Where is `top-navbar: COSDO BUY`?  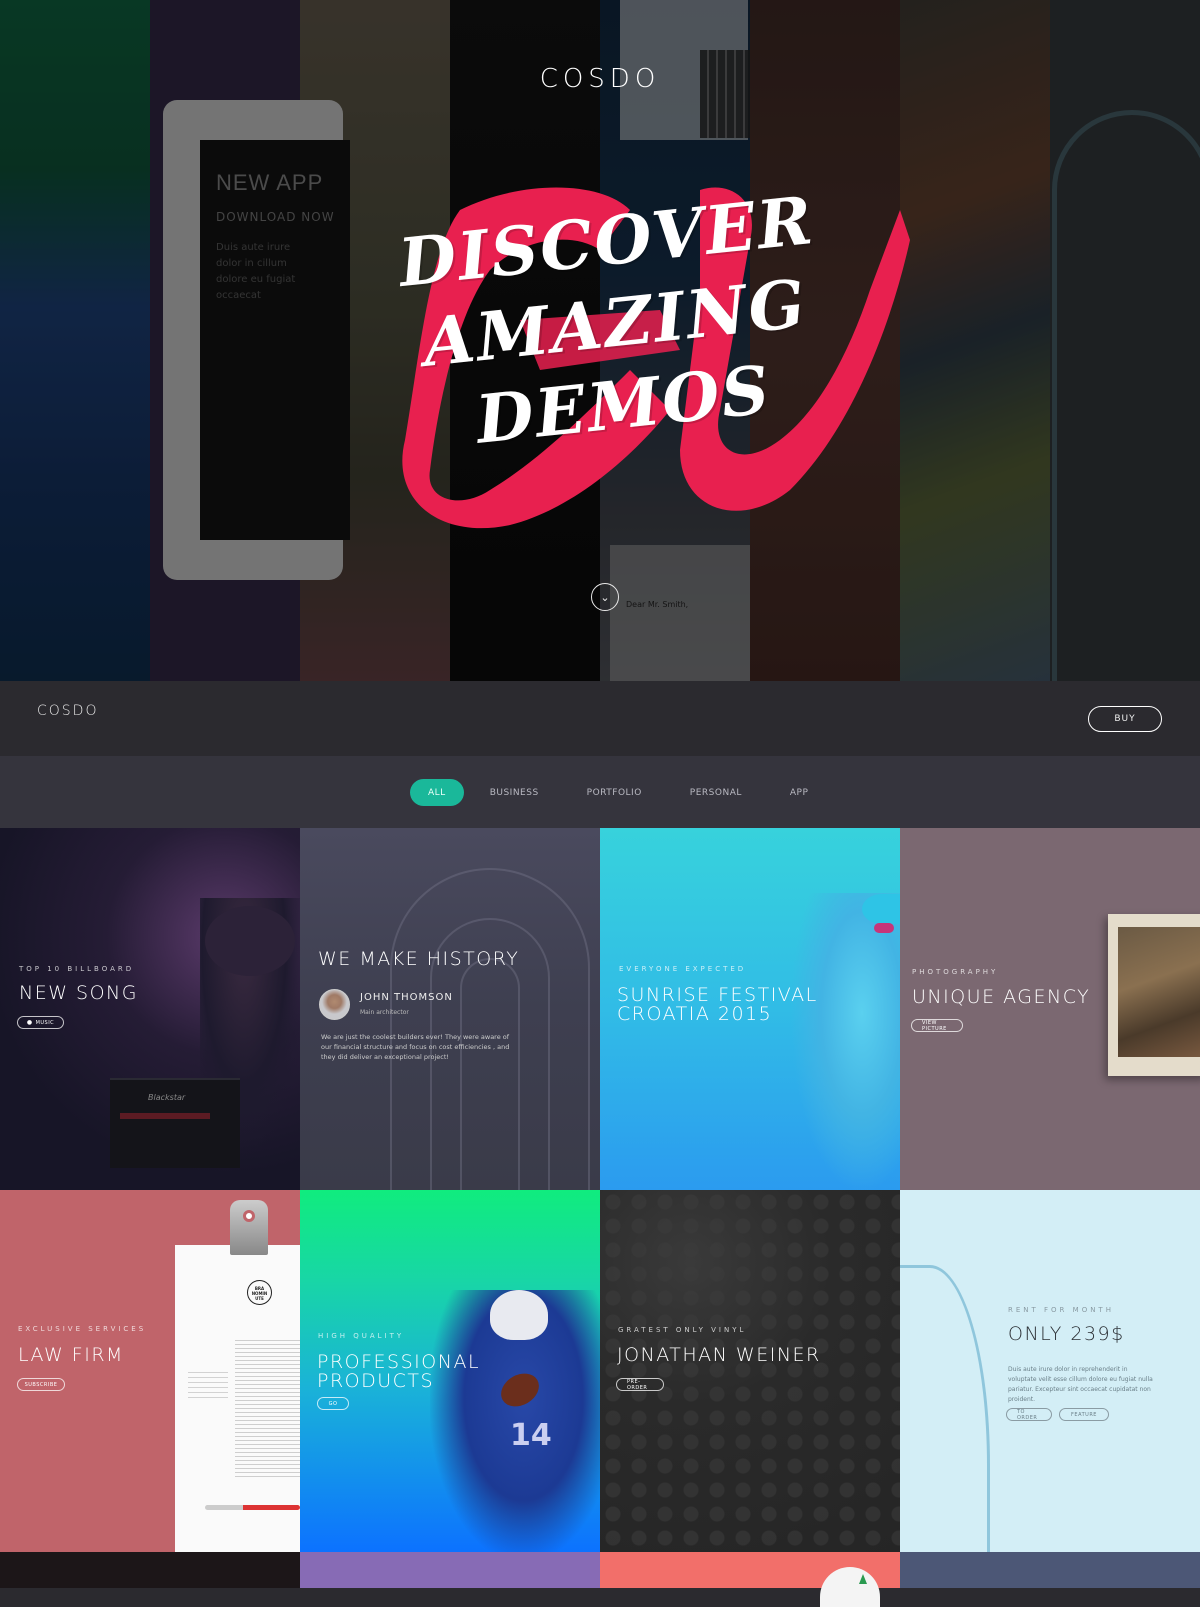 top-navbar: COSDO BUY is located at coordinates (600, 718).